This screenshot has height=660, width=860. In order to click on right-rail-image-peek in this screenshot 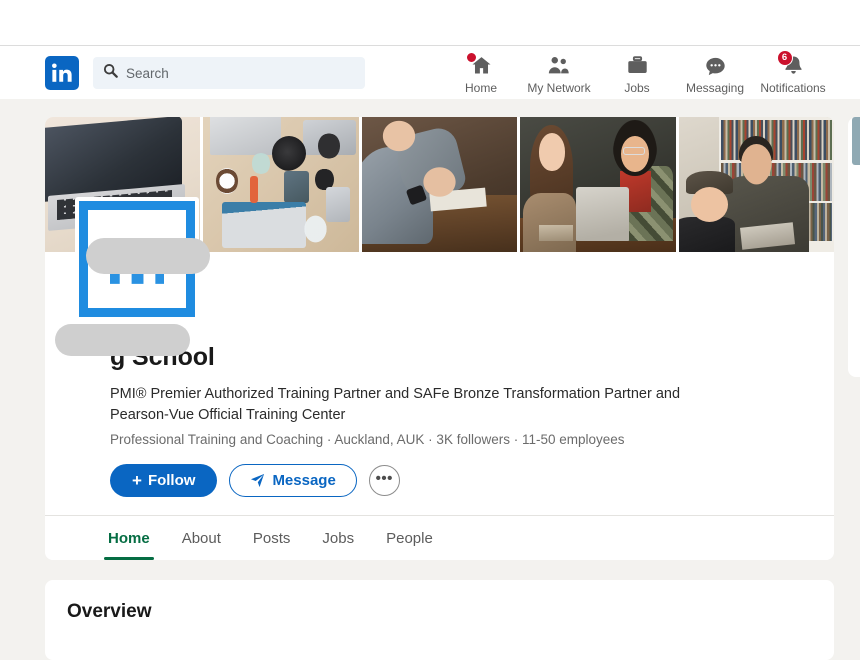, I will do `click(856, 141)`.